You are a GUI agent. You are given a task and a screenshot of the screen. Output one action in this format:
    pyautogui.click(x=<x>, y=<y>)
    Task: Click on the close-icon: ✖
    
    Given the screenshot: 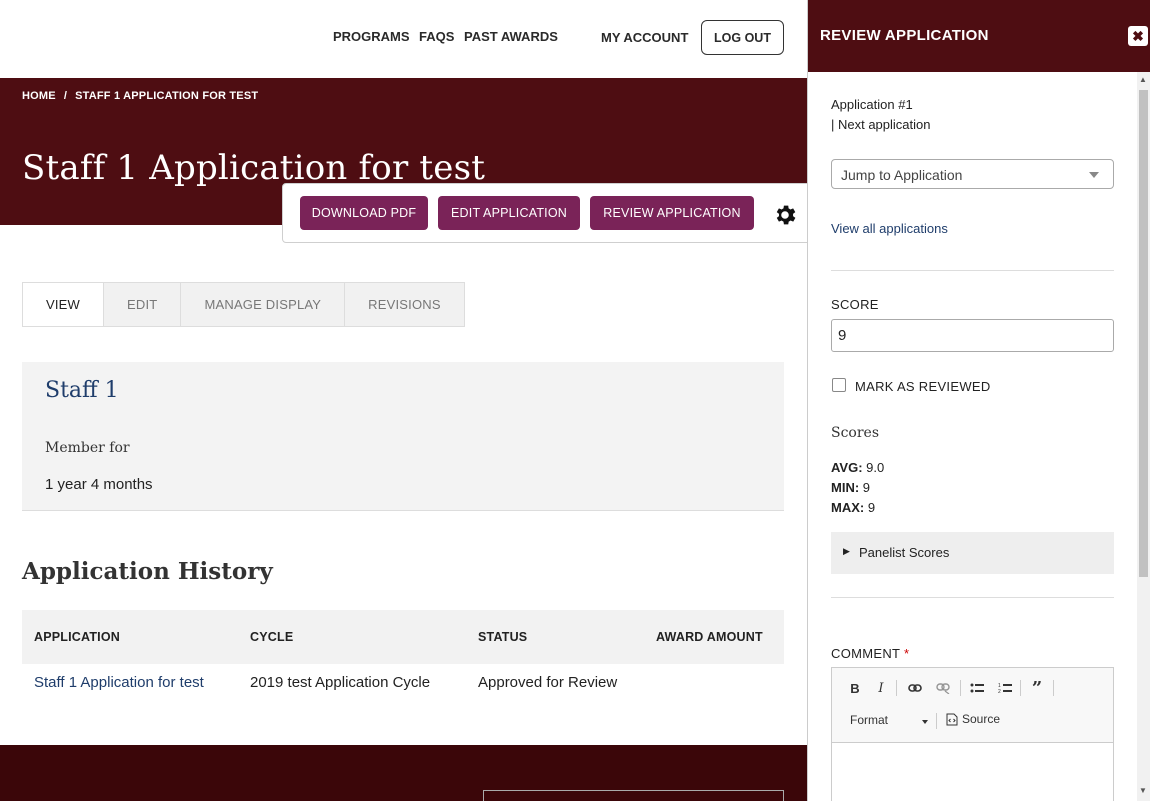 What is the action you would take?
    pyautogui.click(x=1138, y=36)
    